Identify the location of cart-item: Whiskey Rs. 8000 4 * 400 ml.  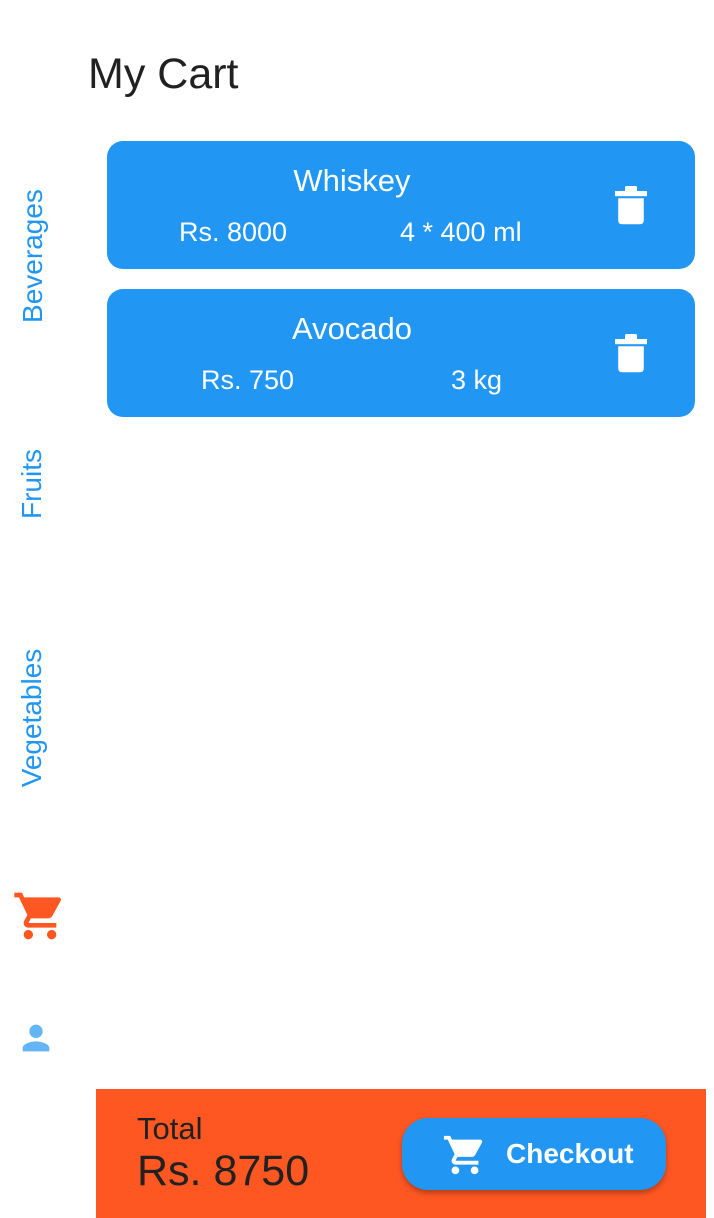
(401, 205).